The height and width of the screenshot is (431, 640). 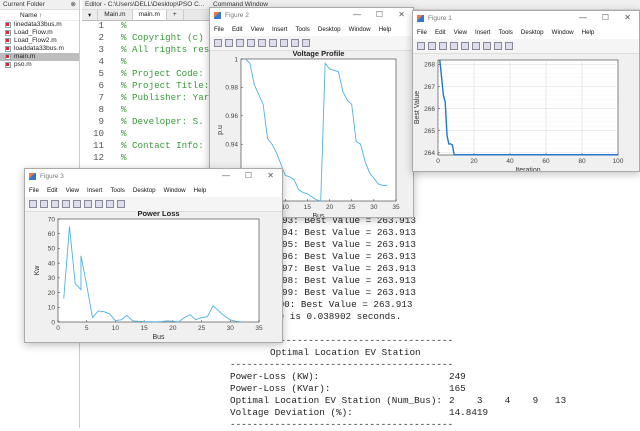 I want to click on iteration-line: 99: Best Value = 263.913, so click(x=349, y=293).